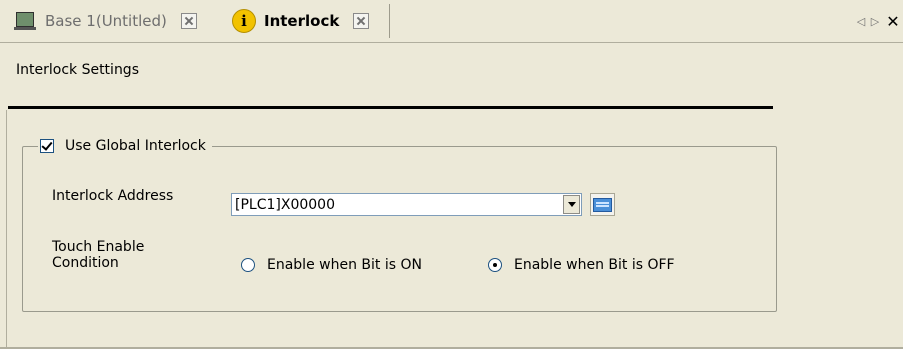  Describe the element at coordinates (98, 255) in the screenshot. I see `touch-enable-condition-label: Touch Enable Condition` at that location.